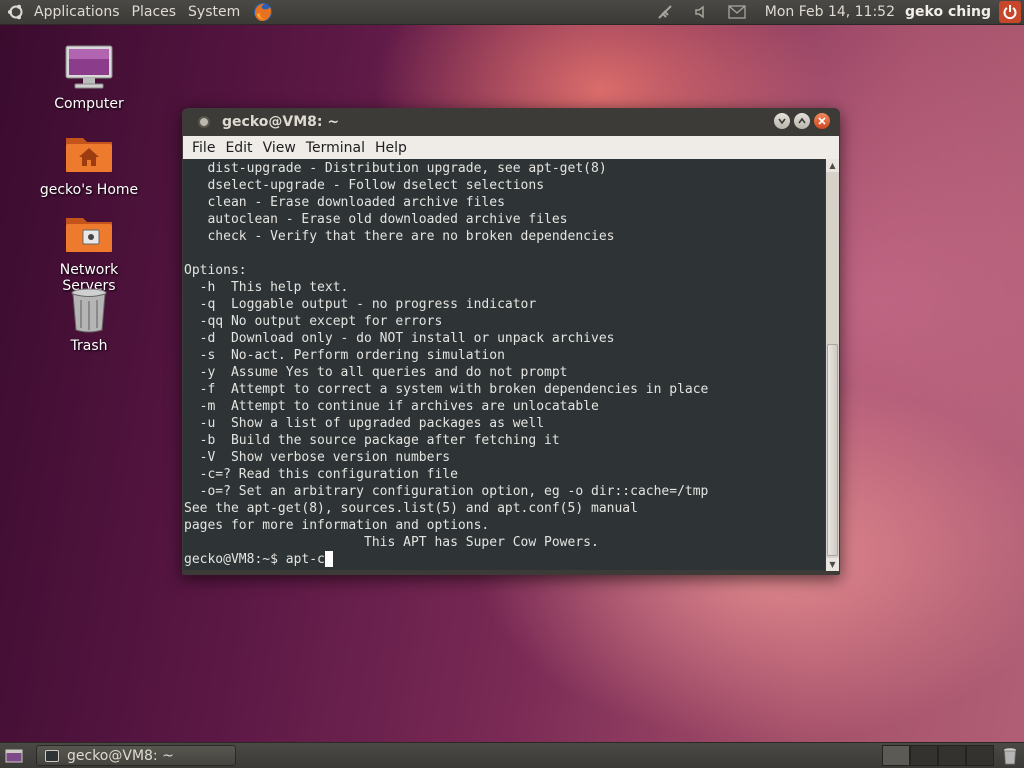 The width and height of the screenshot is (1024, 768). I want to click on window-title-bar: gecko@VM8: ~, so click(511, 122).